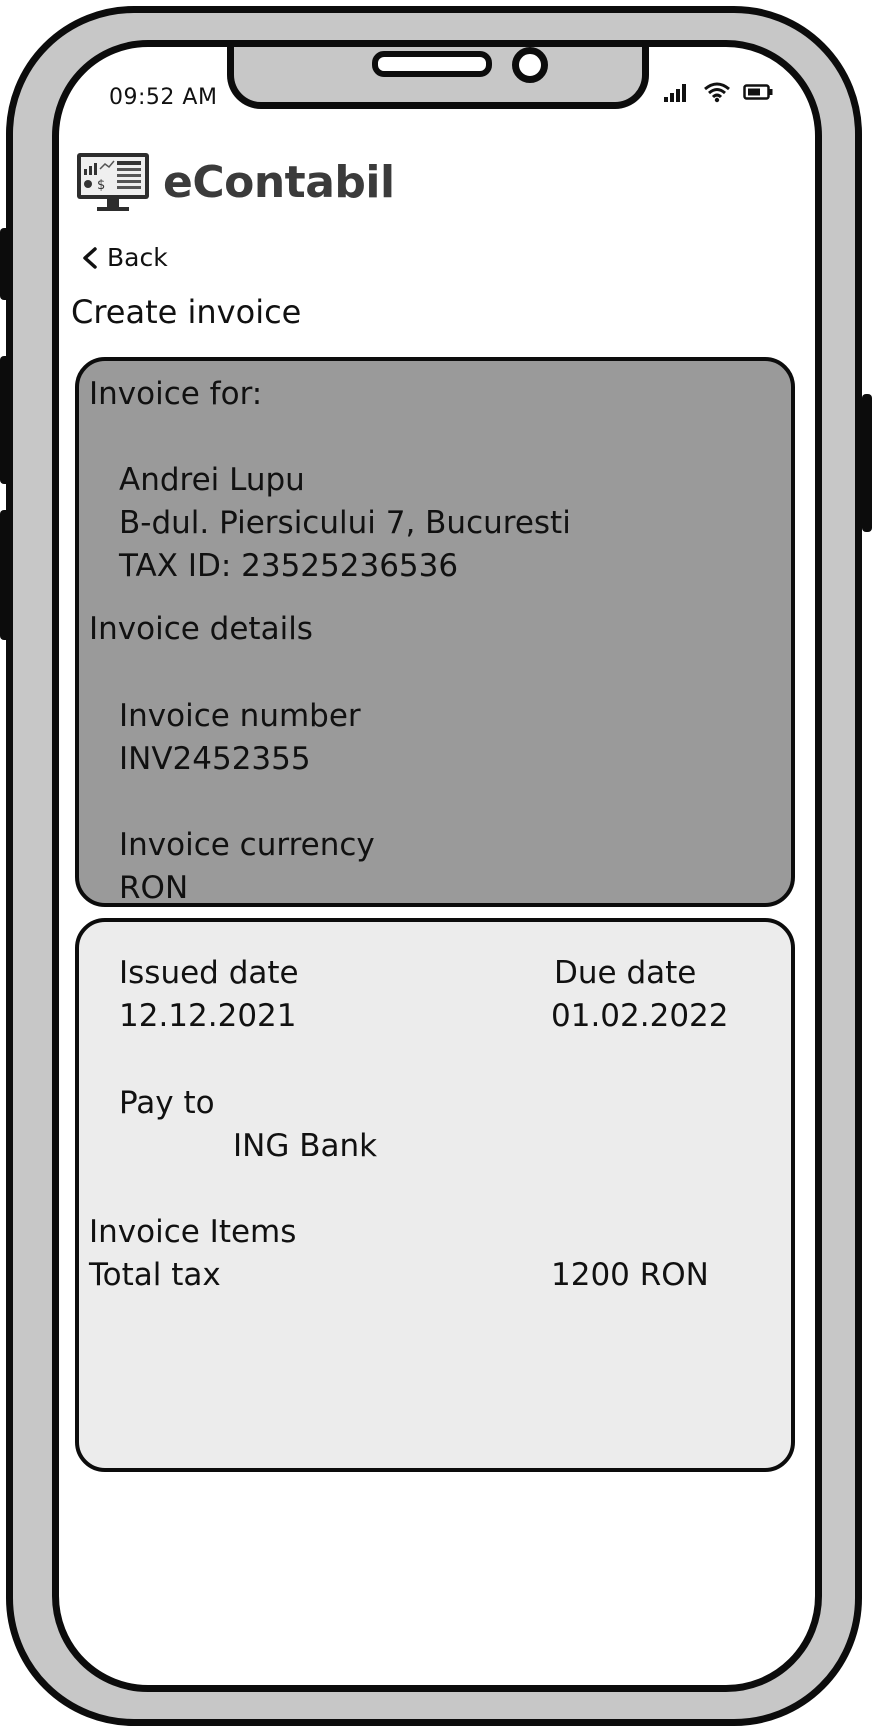 The width and height of the screenshot is (872, 1734). What do you see at coordinates (530, 65) in the screenshot?
I see `camera` at bounding box center [530, 65].